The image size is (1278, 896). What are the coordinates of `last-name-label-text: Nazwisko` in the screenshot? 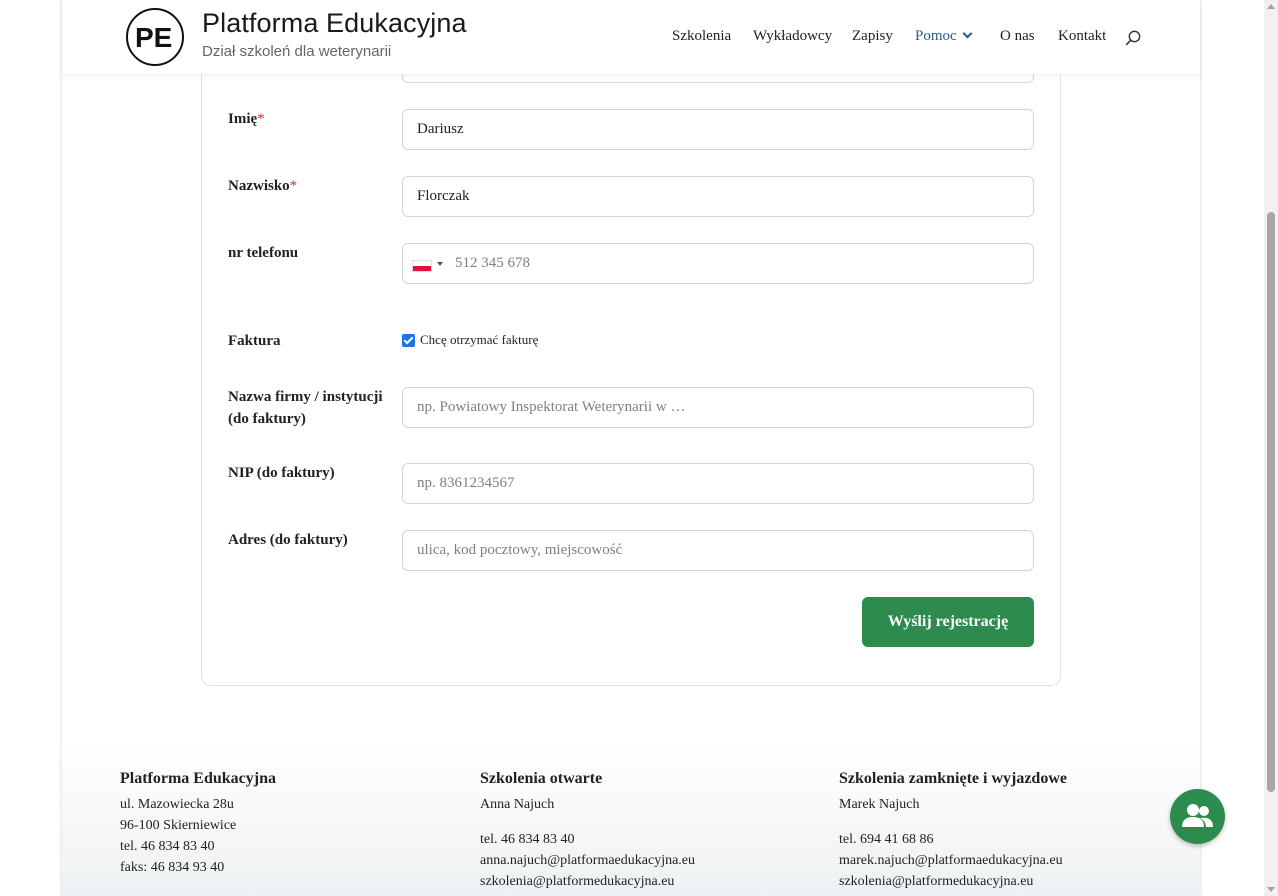 It's located at (259, 186).